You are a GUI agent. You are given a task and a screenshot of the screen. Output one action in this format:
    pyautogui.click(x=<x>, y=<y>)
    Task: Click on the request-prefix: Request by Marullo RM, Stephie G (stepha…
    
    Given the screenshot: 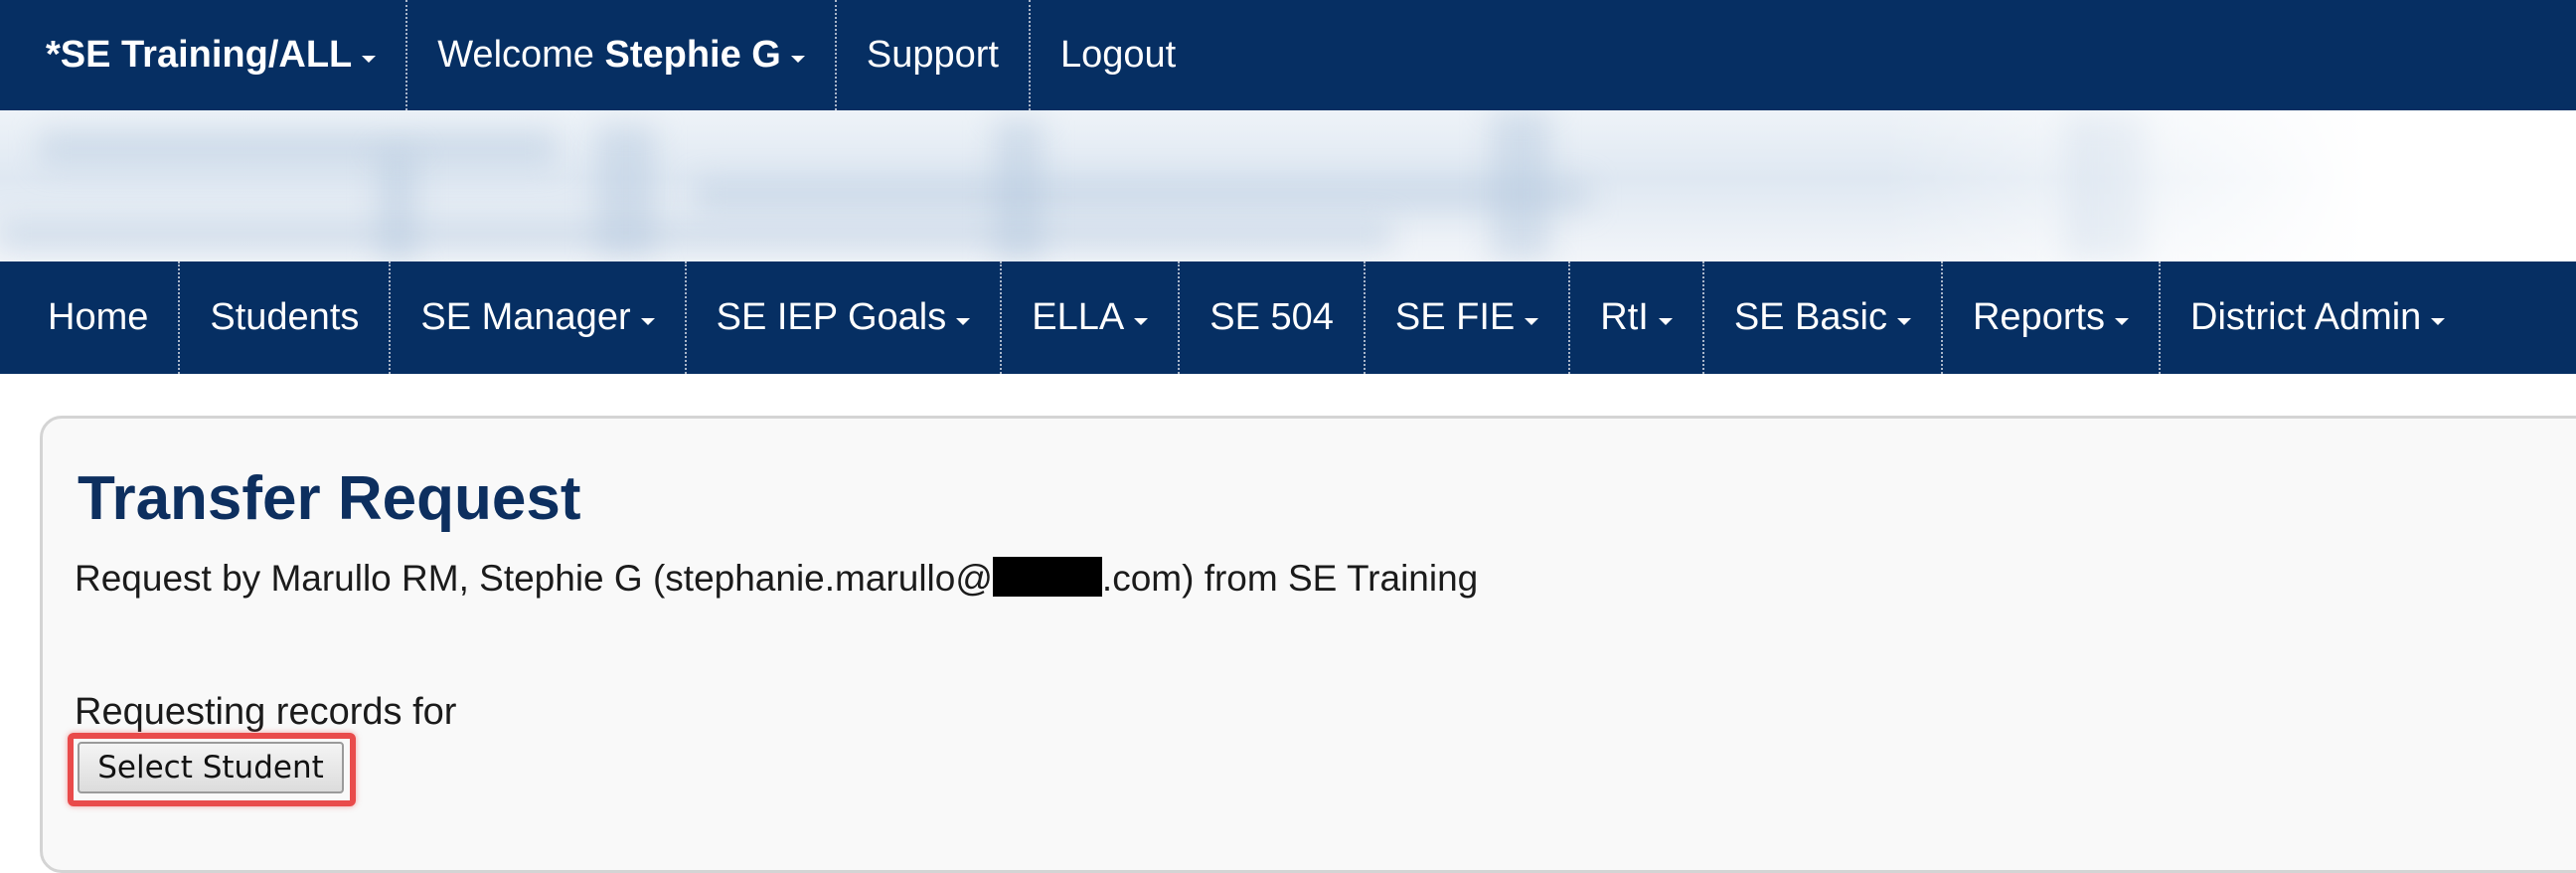 What is the action you would take?
    pyautogui.click(x=534, y=578)
    